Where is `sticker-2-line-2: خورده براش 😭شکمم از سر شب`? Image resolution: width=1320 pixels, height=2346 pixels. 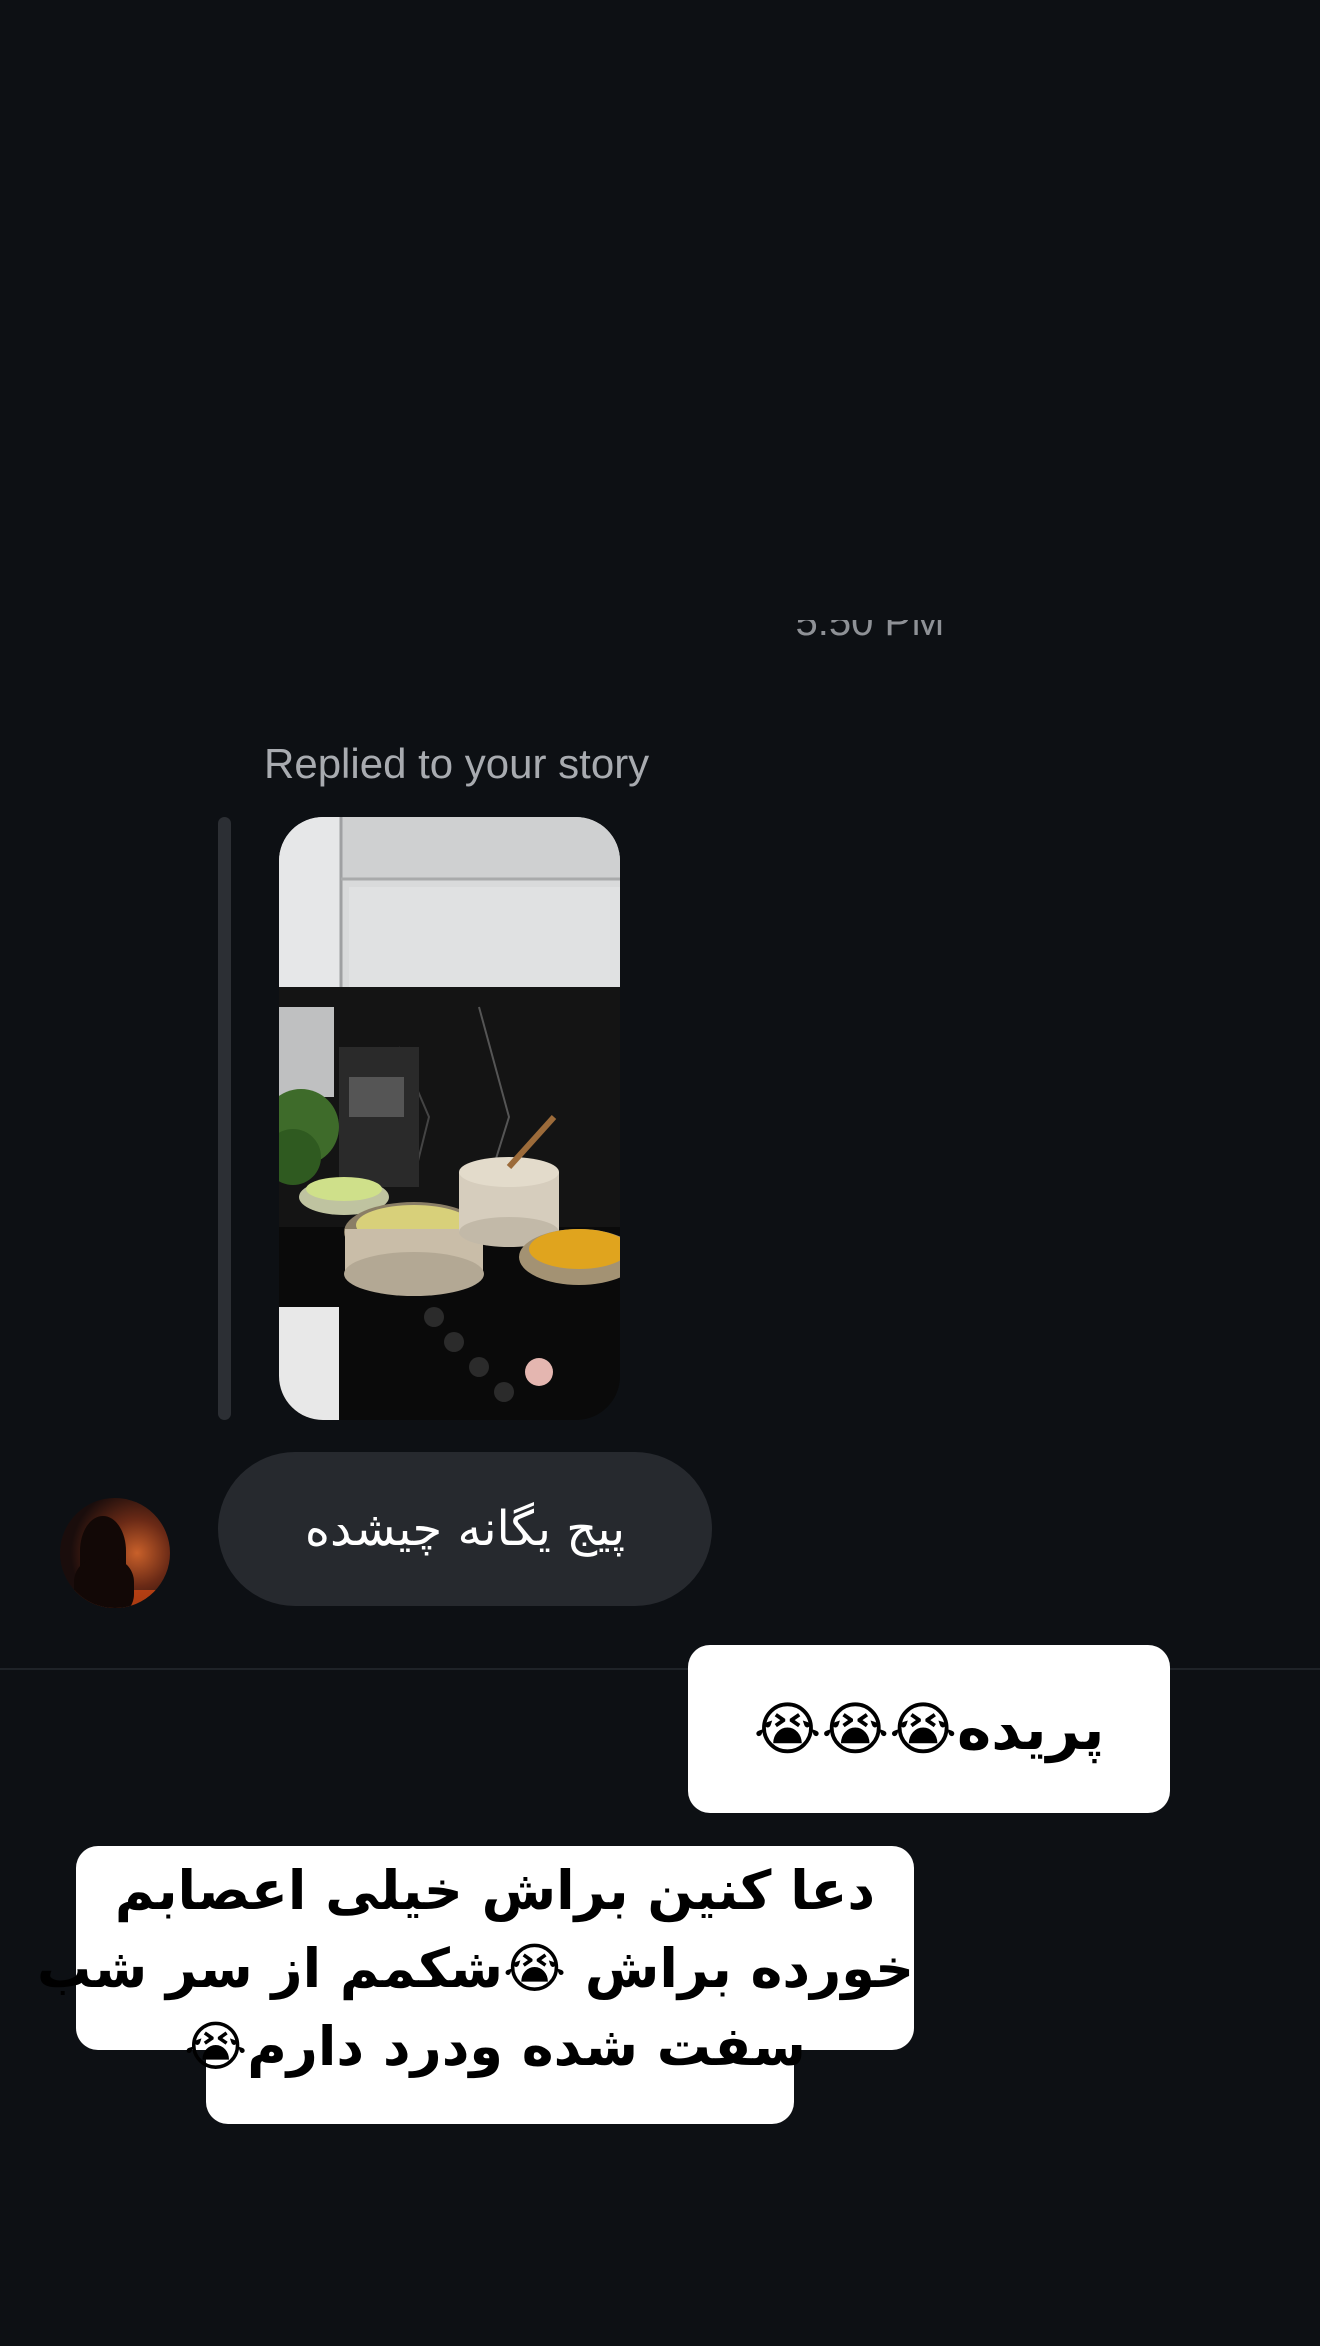
sticker-2-line-2: خورده براش 😭شکمم از سر شب is located at coordinates (475, 1968).